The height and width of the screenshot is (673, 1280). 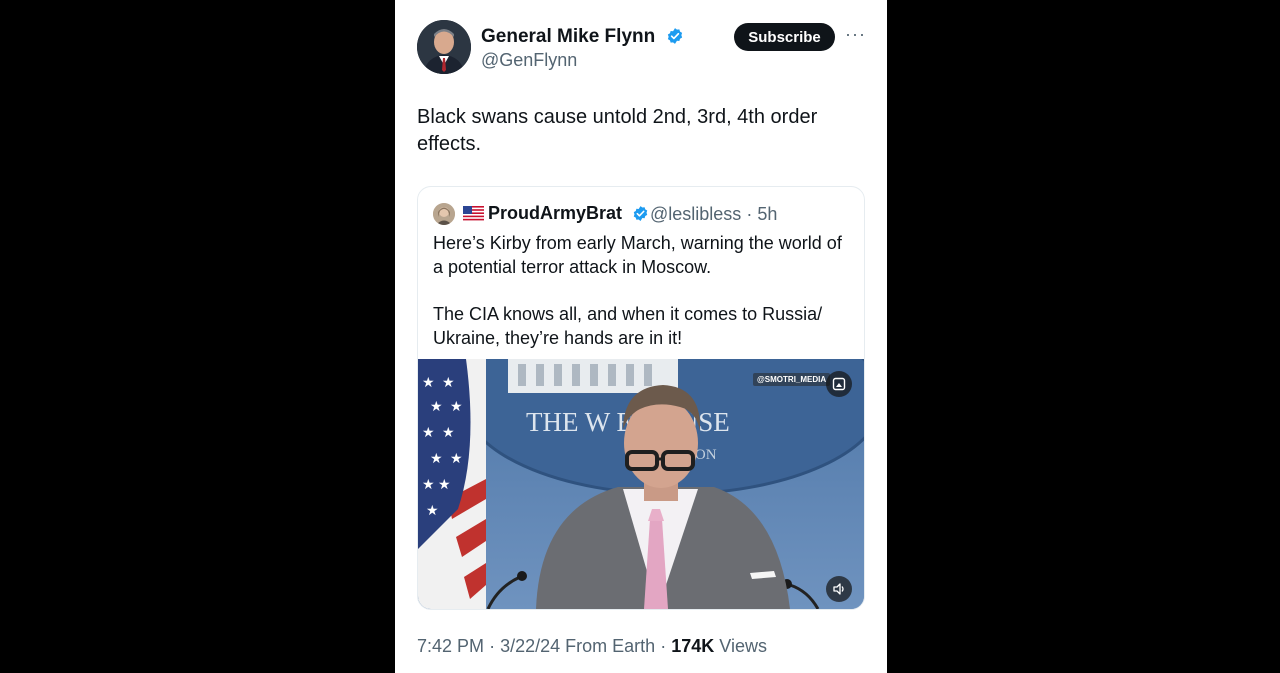 What do you see at coordinates (784, 37) in the screenshot?
I see `subscribe-button: Subscribe` at bounding box center [784, 37].